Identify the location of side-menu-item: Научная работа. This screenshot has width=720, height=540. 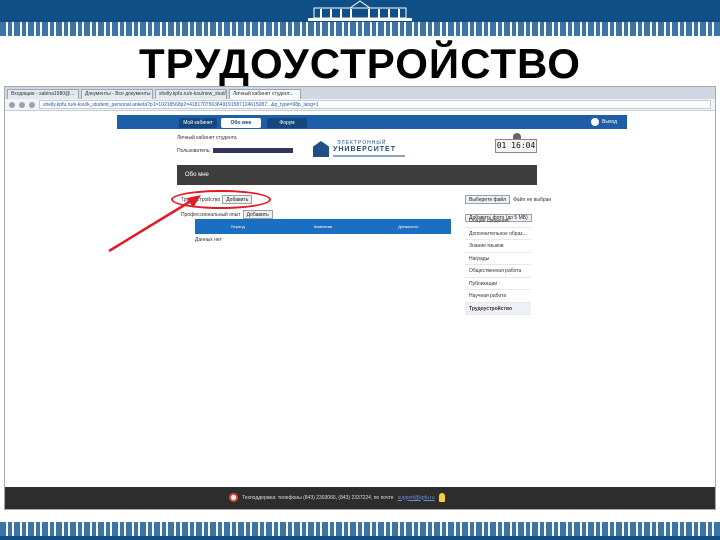
(498, 296).